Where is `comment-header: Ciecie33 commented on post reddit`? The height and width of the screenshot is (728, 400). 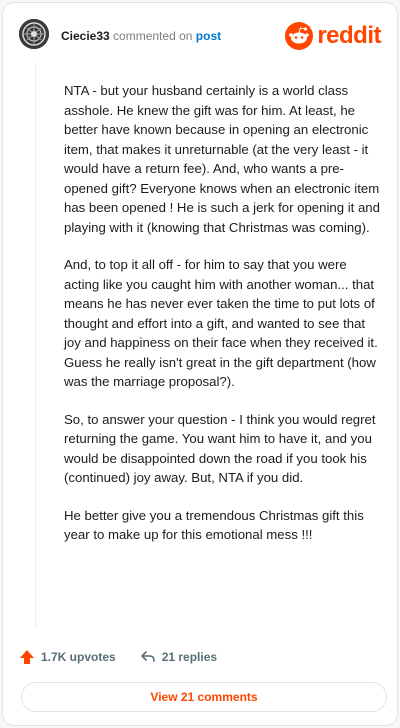
comment-header: Ciecie33 commented on post reddit is located at coordinates (200, 37).